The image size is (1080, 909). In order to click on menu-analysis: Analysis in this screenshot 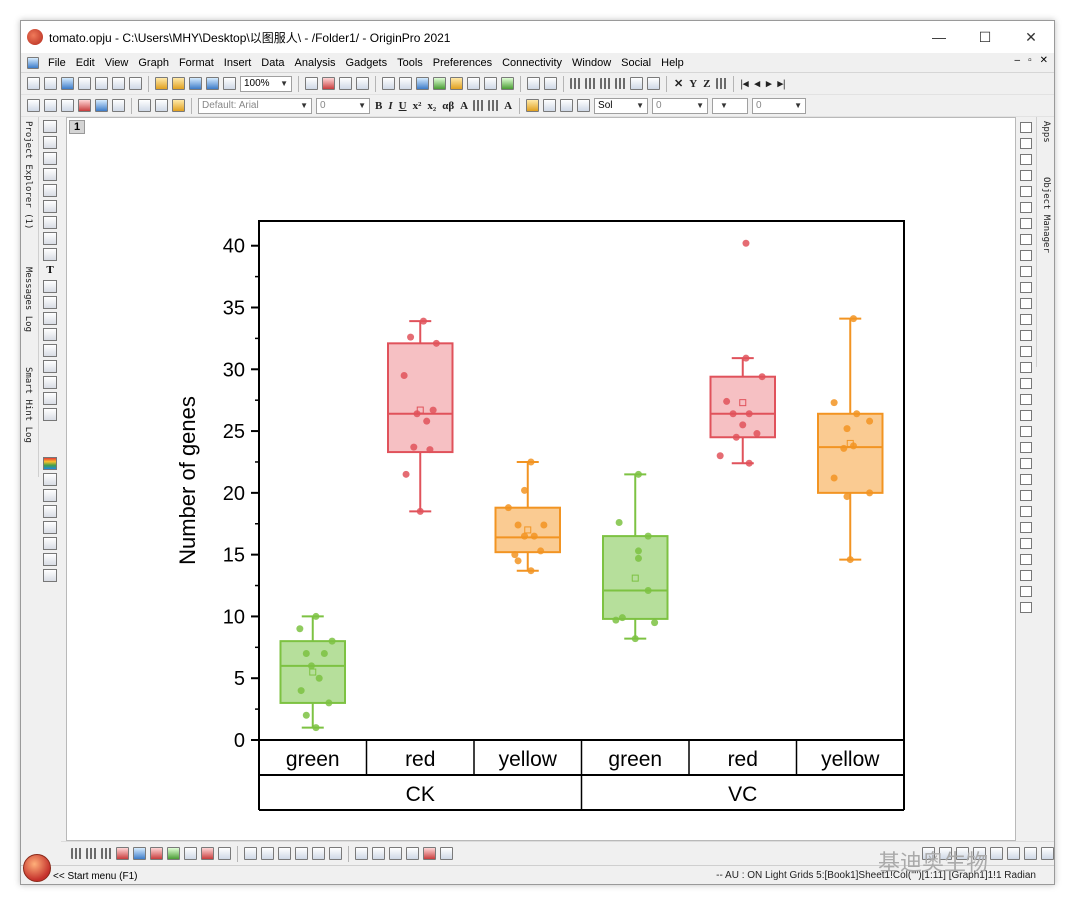, I will do `click(315, 63)`.